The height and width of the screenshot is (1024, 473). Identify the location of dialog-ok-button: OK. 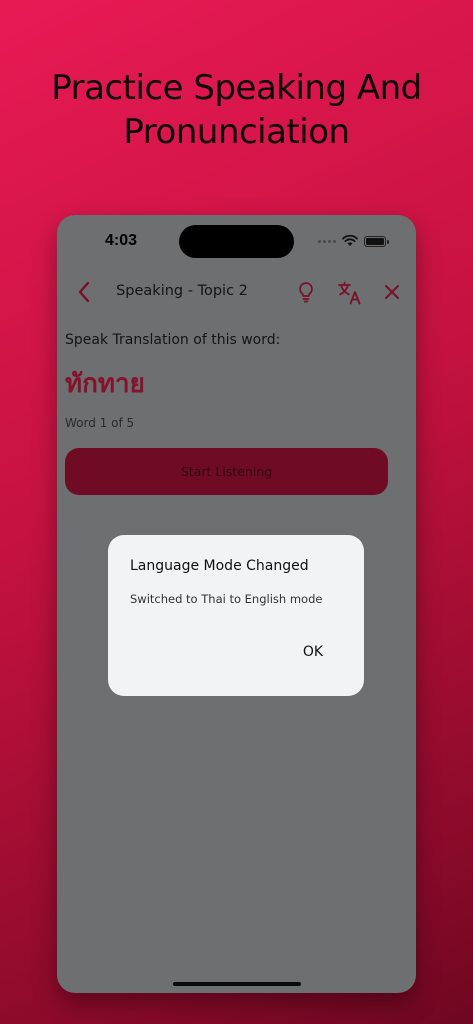
(313, 652).